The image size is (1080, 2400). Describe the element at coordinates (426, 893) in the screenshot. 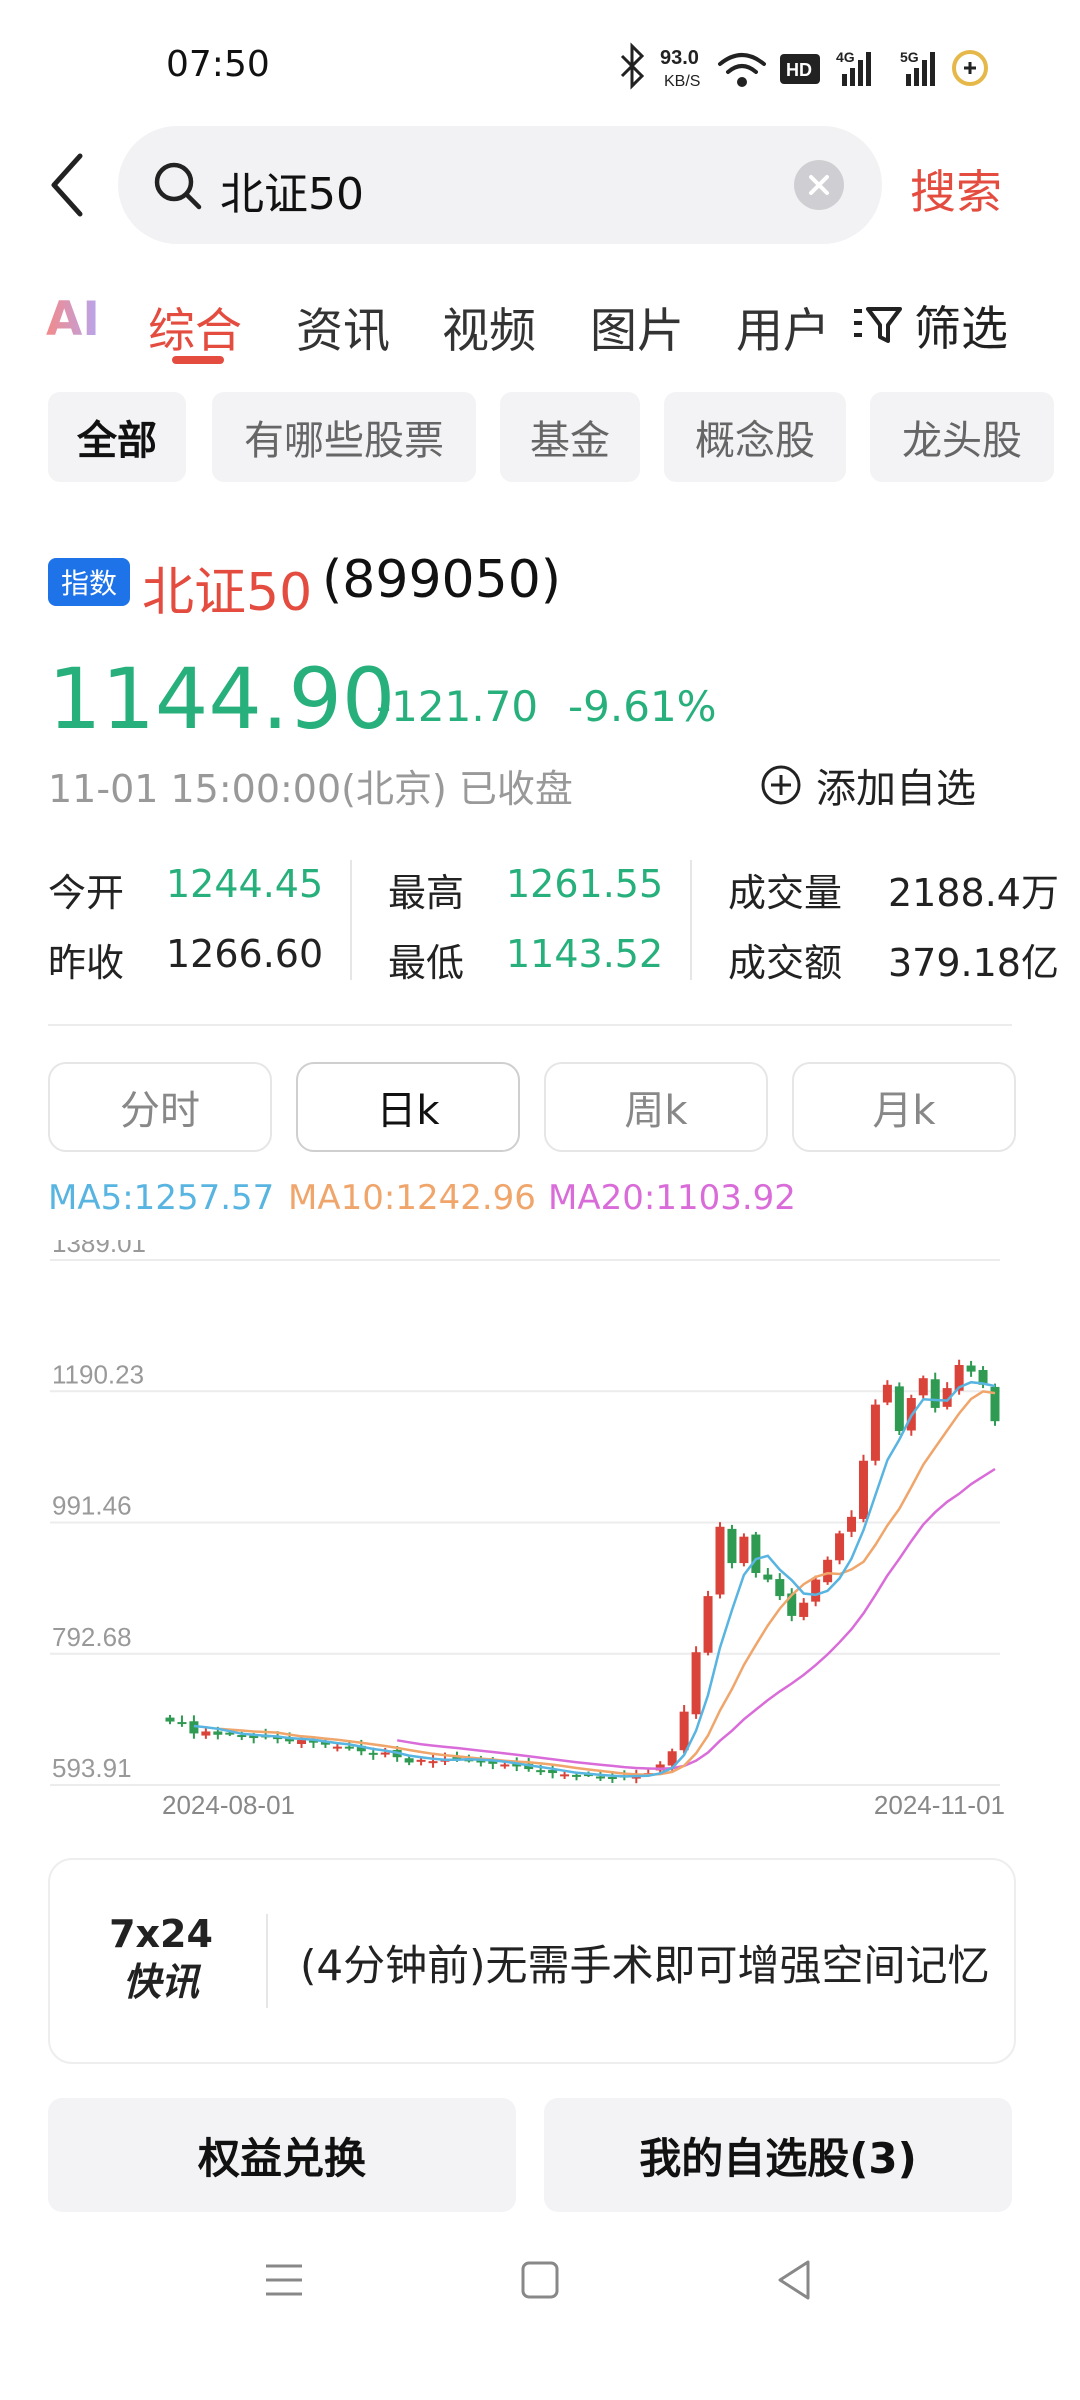

I see `high-label: 最高` at that location.